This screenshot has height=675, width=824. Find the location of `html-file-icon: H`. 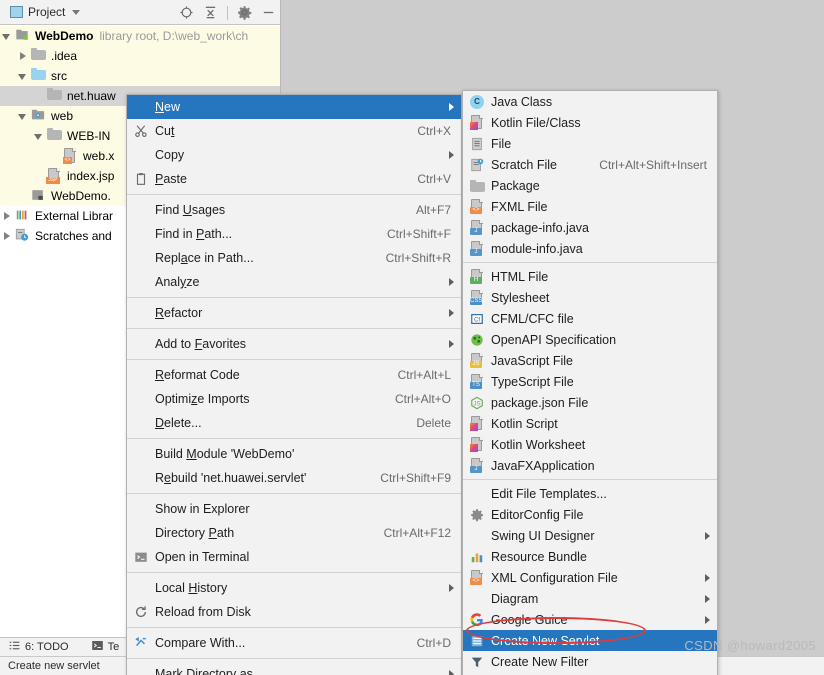

html-file-icon: H is located at coordinates (477, 276).